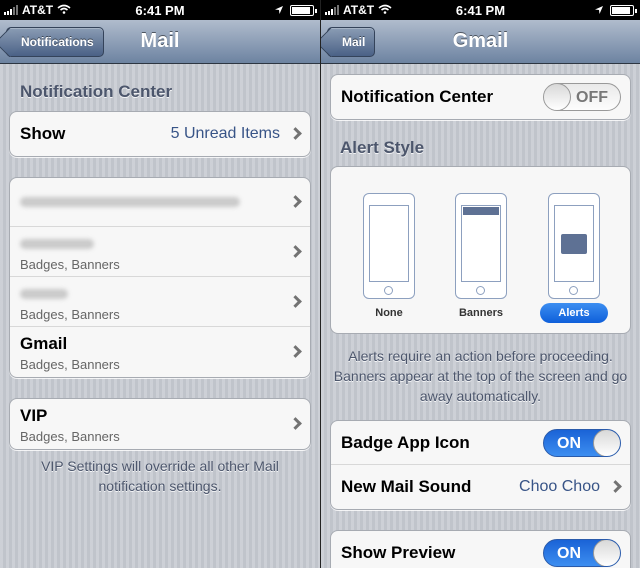 The height and width of the screenshot is (568, 640). I want to click on notification-center-group: Notification Center OFF, so click(480, 97).